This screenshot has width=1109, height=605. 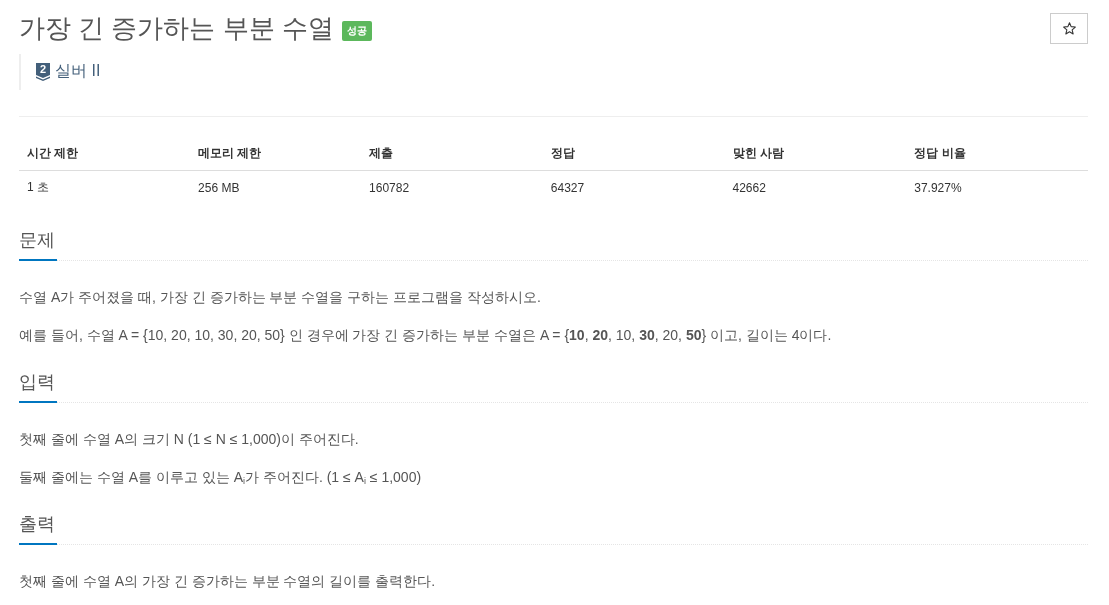 I want to click on column-header: 제출, so click(x=452, y=153).